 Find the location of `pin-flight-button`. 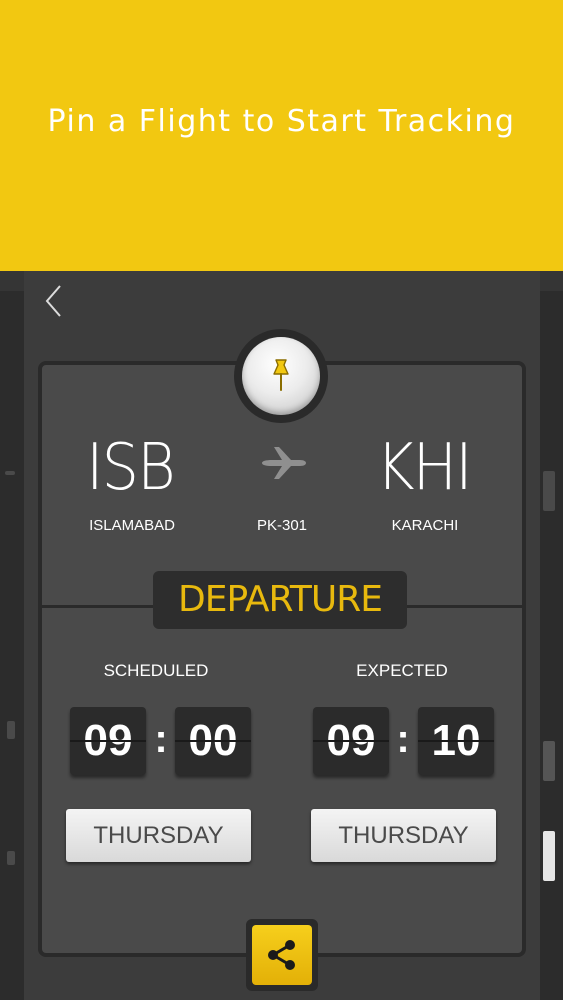

pin-flight-button is located at coordinates (281, 376).